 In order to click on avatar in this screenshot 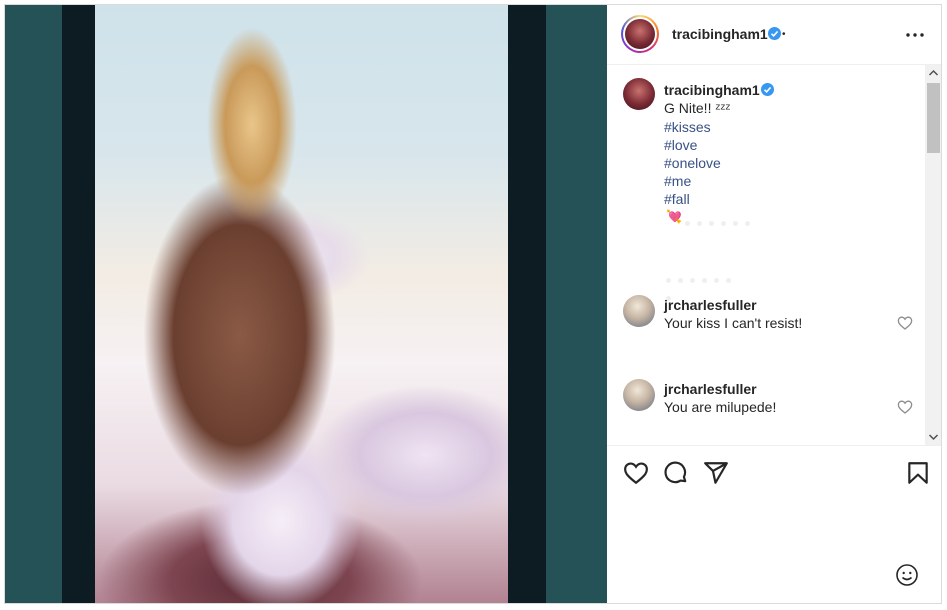, I will do `click(640, 34)`.